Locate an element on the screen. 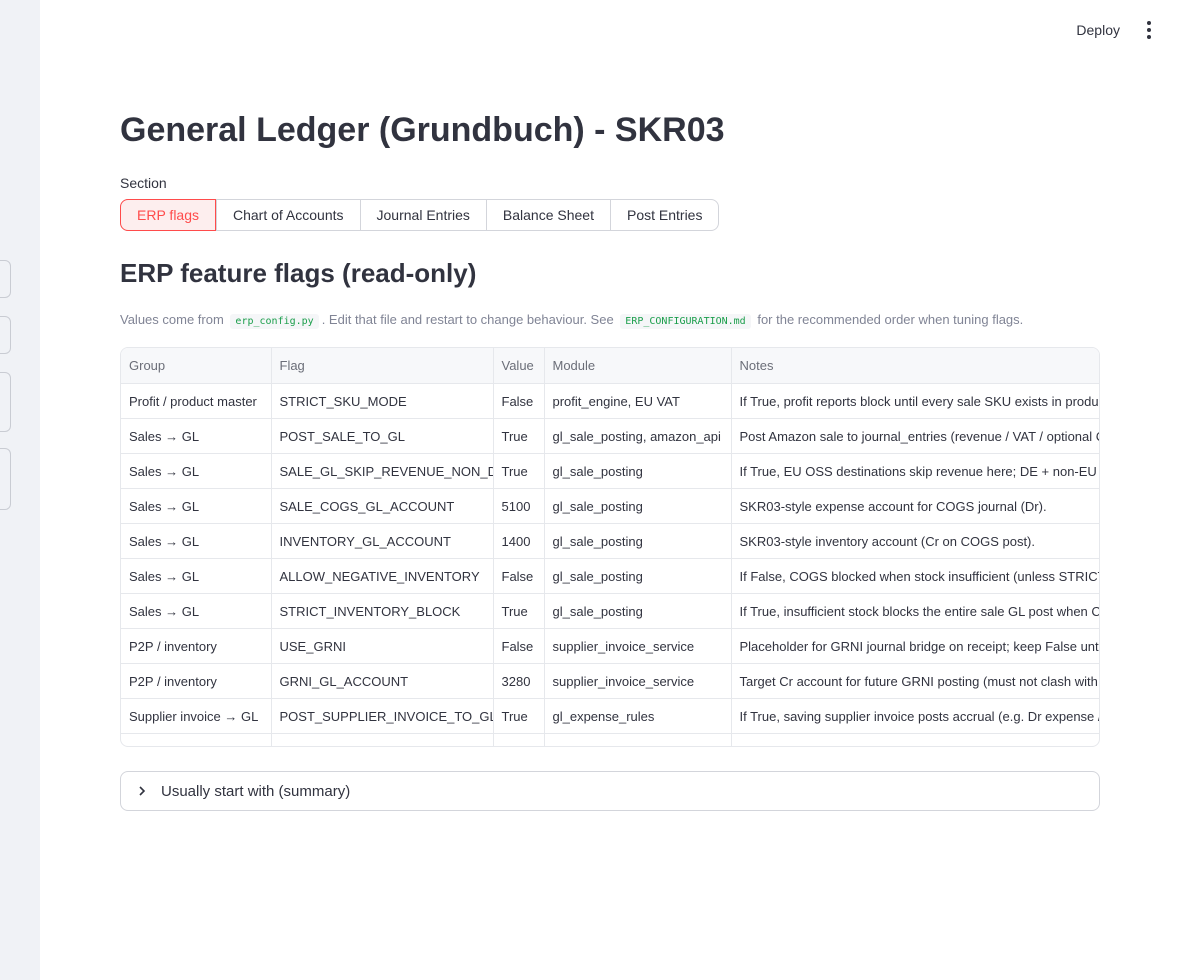  caption-text: Values come from is located at coordinates (172, 319).